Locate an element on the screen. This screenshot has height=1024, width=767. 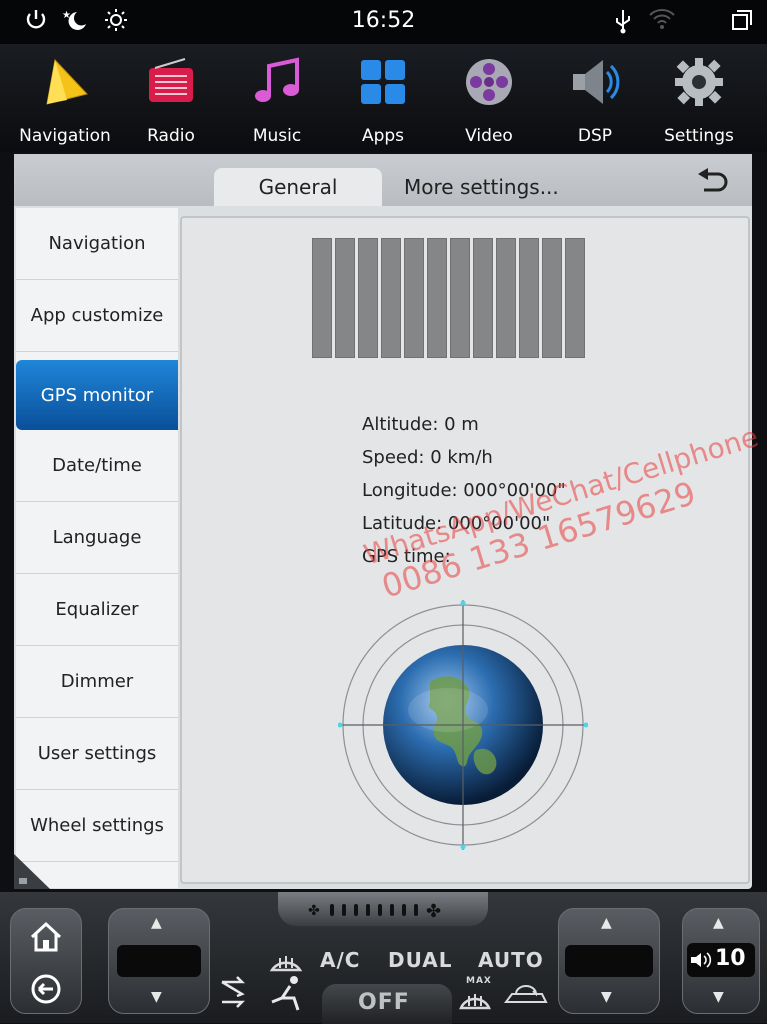
front-defrost-icon is located at coordinates (286, 962).